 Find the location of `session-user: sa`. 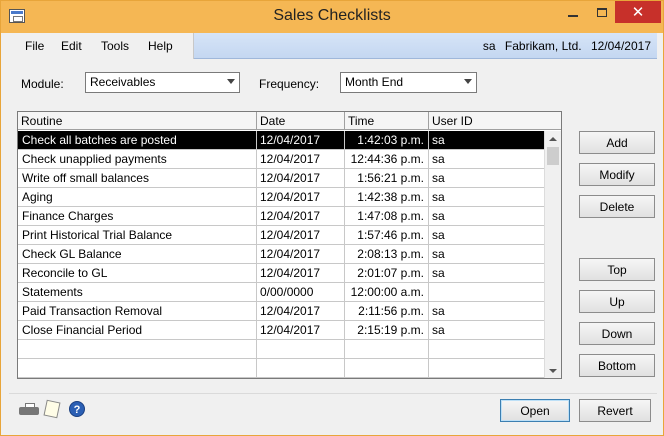

session-user: sa is located at coordinates (489, 46).